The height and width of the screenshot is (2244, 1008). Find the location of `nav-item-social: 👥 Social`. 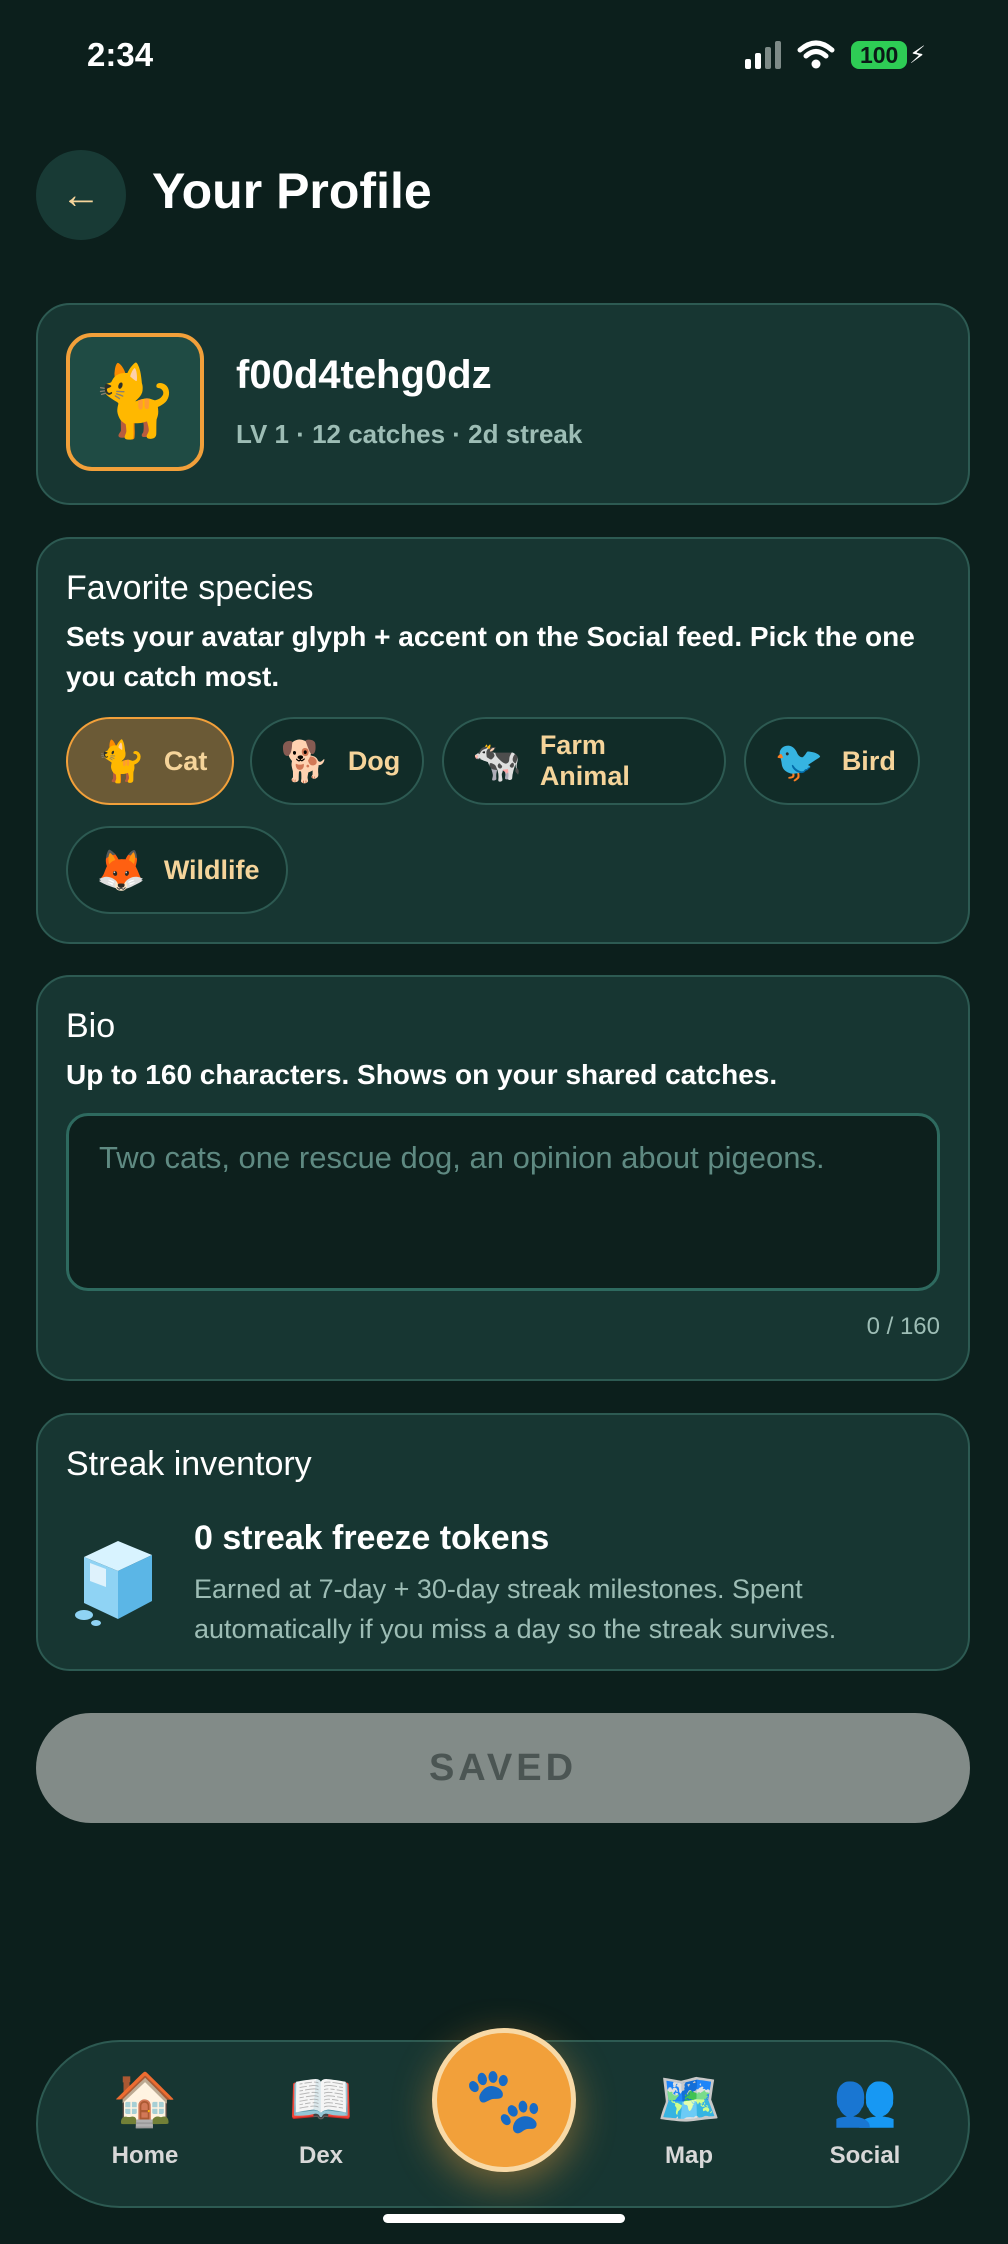

nav-item-social: 👥 Social is located at coordinates (865, 2120).